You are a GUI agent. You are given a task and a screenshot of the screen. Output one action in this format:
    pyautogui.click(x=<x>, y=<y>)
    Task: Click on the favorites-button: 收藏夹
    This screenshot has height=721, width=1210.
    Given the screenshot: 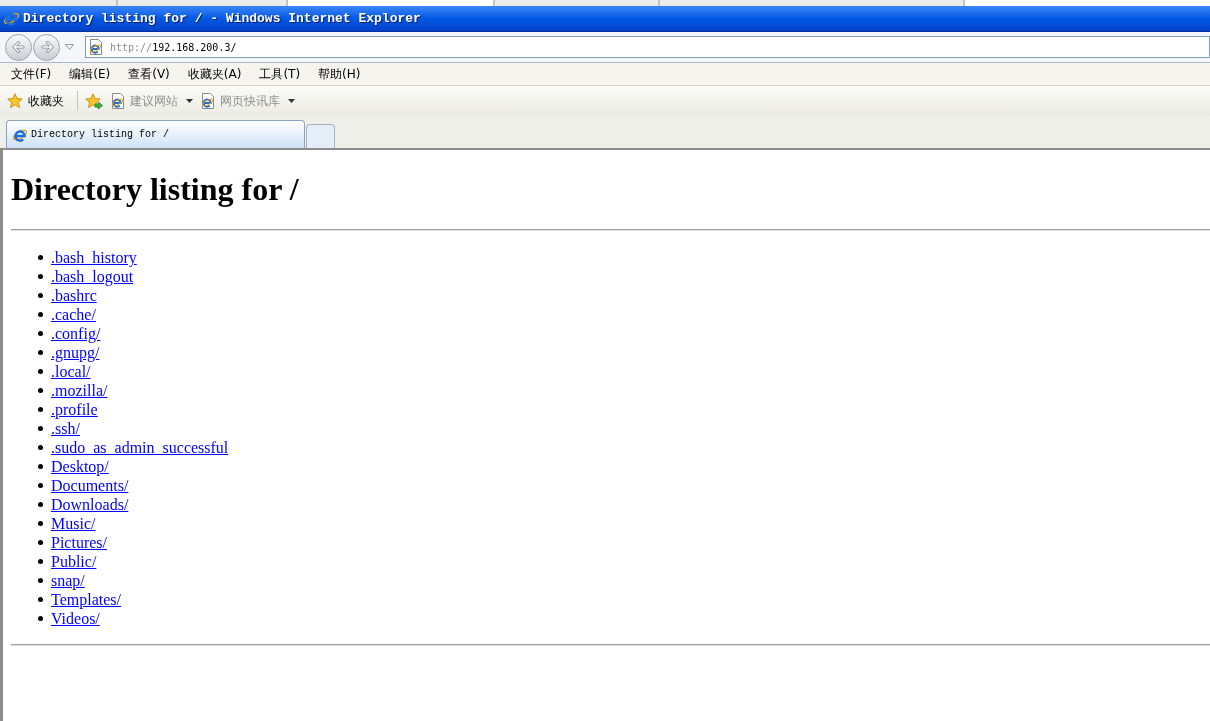 What is the action you would take?
    pyautogui.click(x=35, y=101)
    